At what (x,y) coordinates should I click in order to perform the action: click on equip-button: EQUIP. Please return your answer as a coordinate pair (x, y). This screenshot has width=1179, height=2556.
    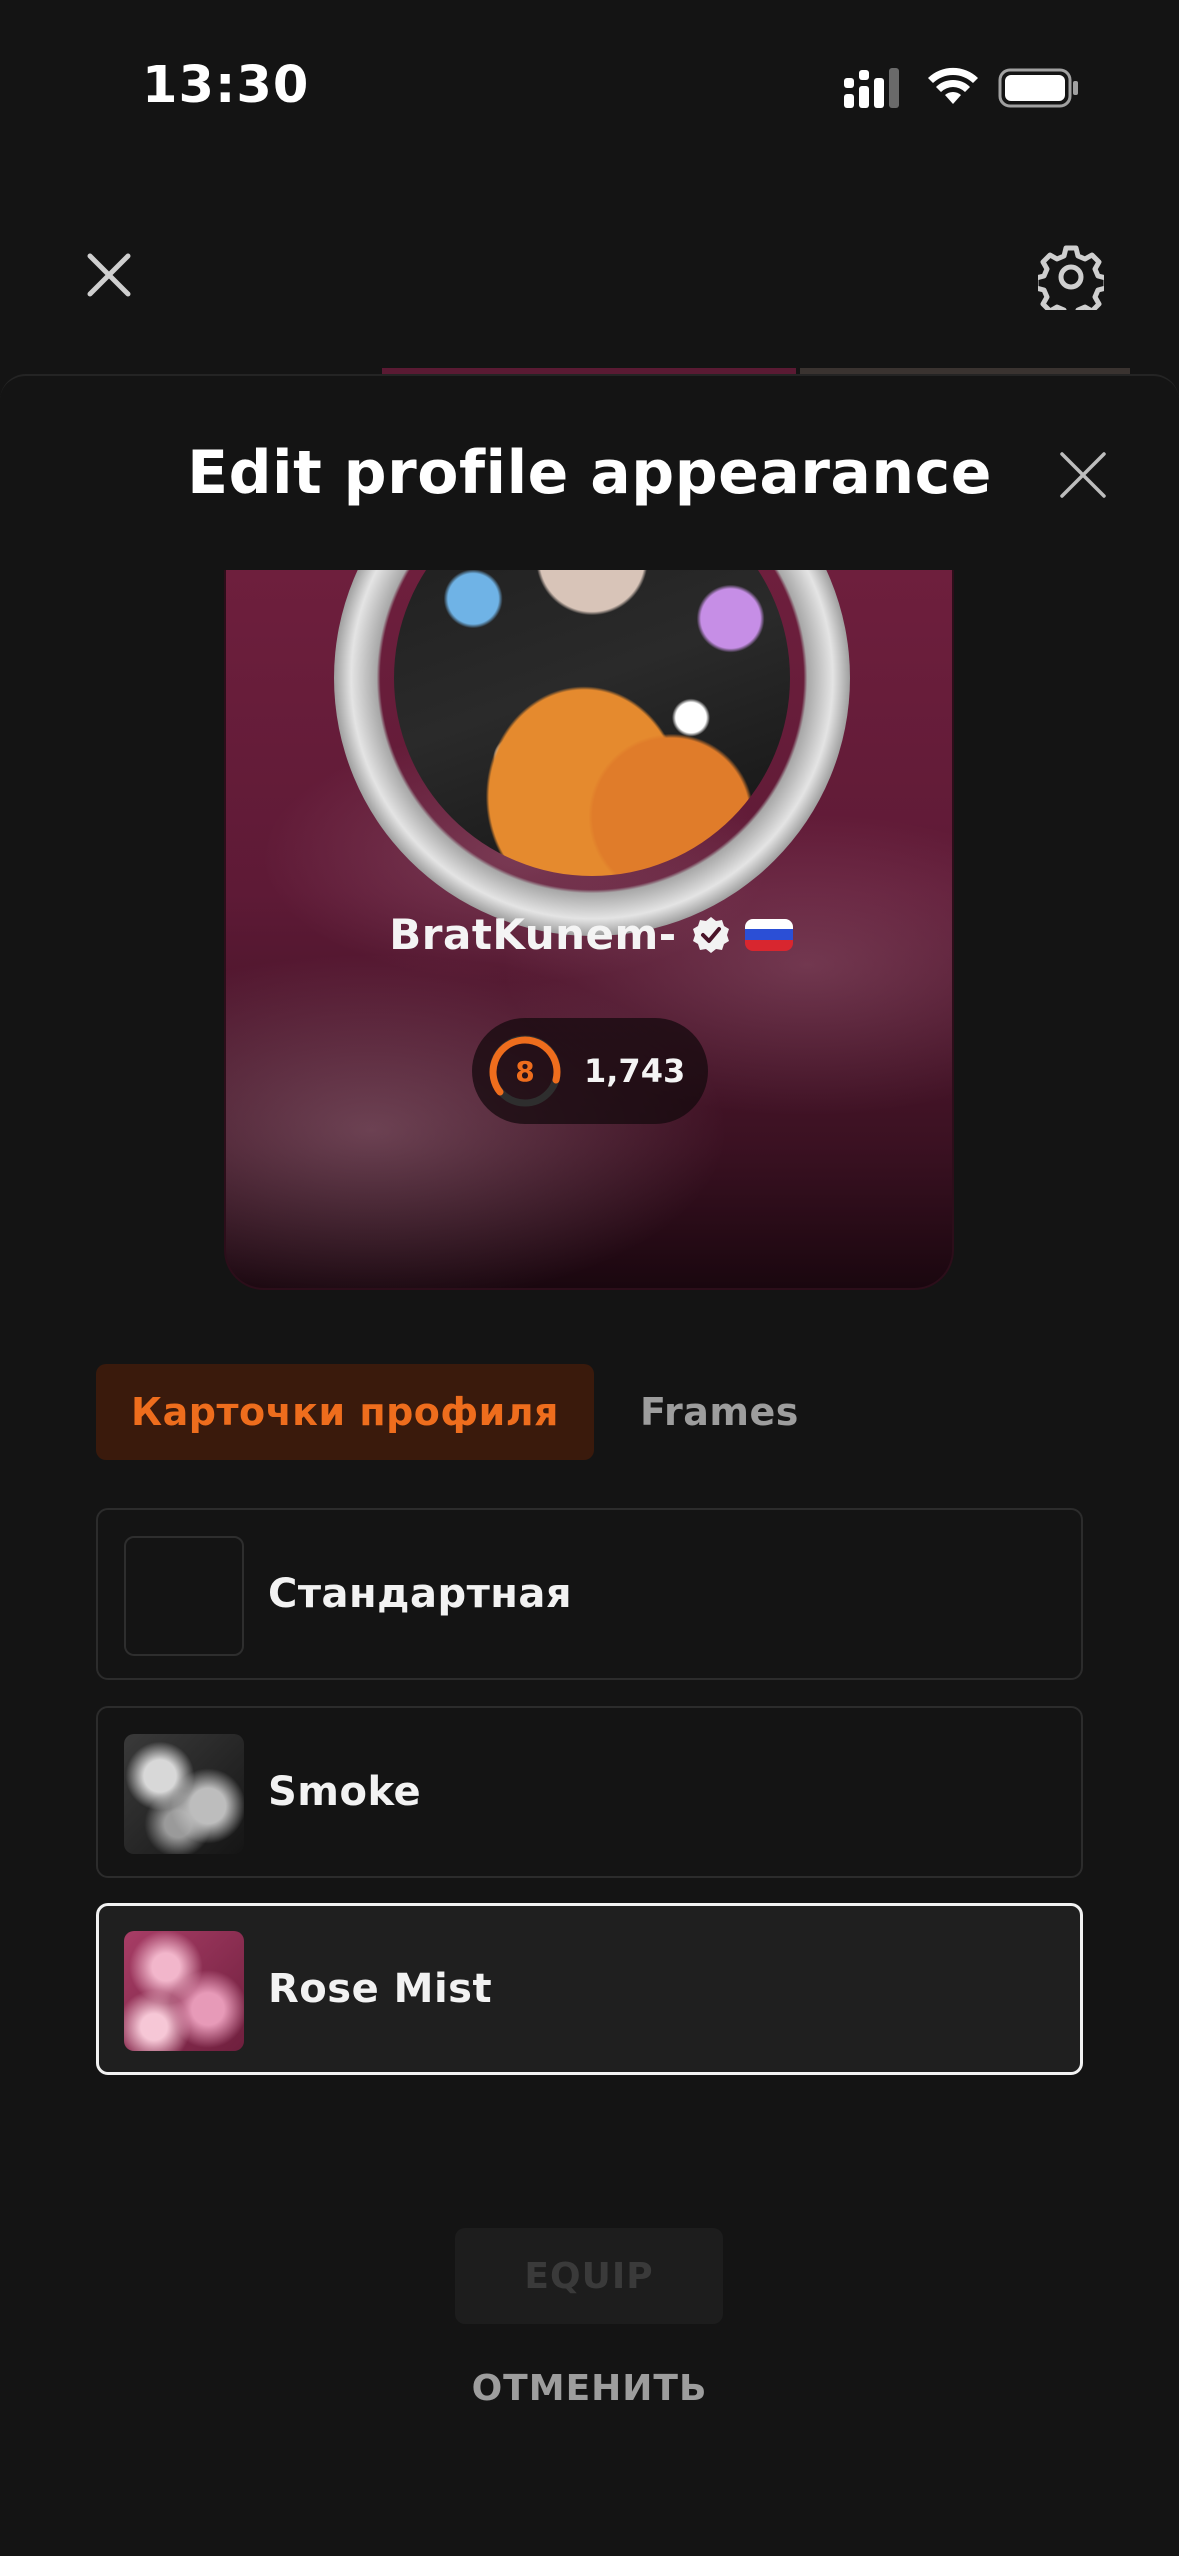
    Looking at the image, I should click on (589, 2276).